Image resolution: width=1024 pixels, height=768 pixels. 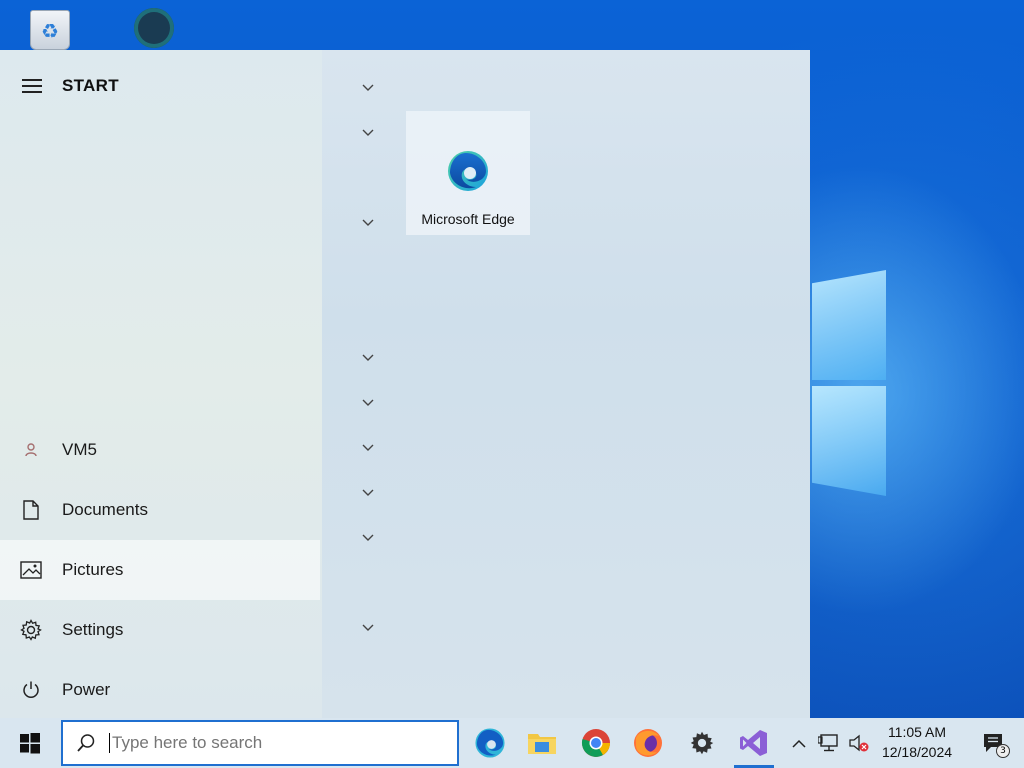 What do you see at coordinates (86, 689) in the screenshot?
I see `nav-item-label: Power` at bounding box center [86, 689].